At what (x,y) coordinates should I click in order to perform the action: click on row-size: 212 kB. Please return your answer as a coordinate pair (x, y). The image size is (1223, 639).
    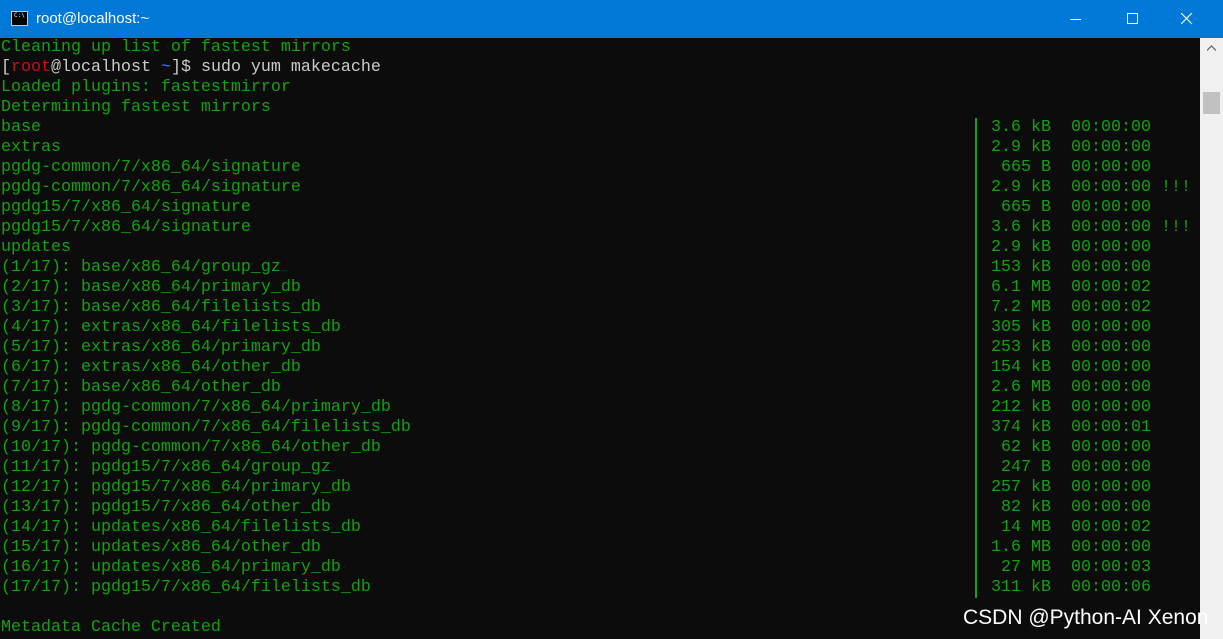
    Looking at the image, I should click on (1021, 407).